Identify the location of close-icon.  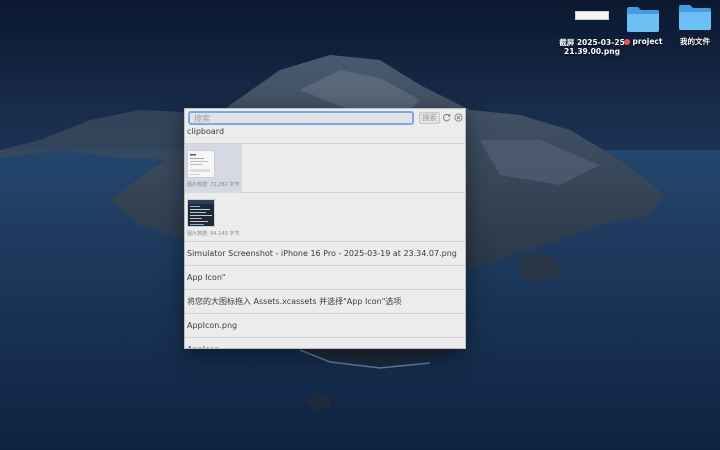
(458, 117).